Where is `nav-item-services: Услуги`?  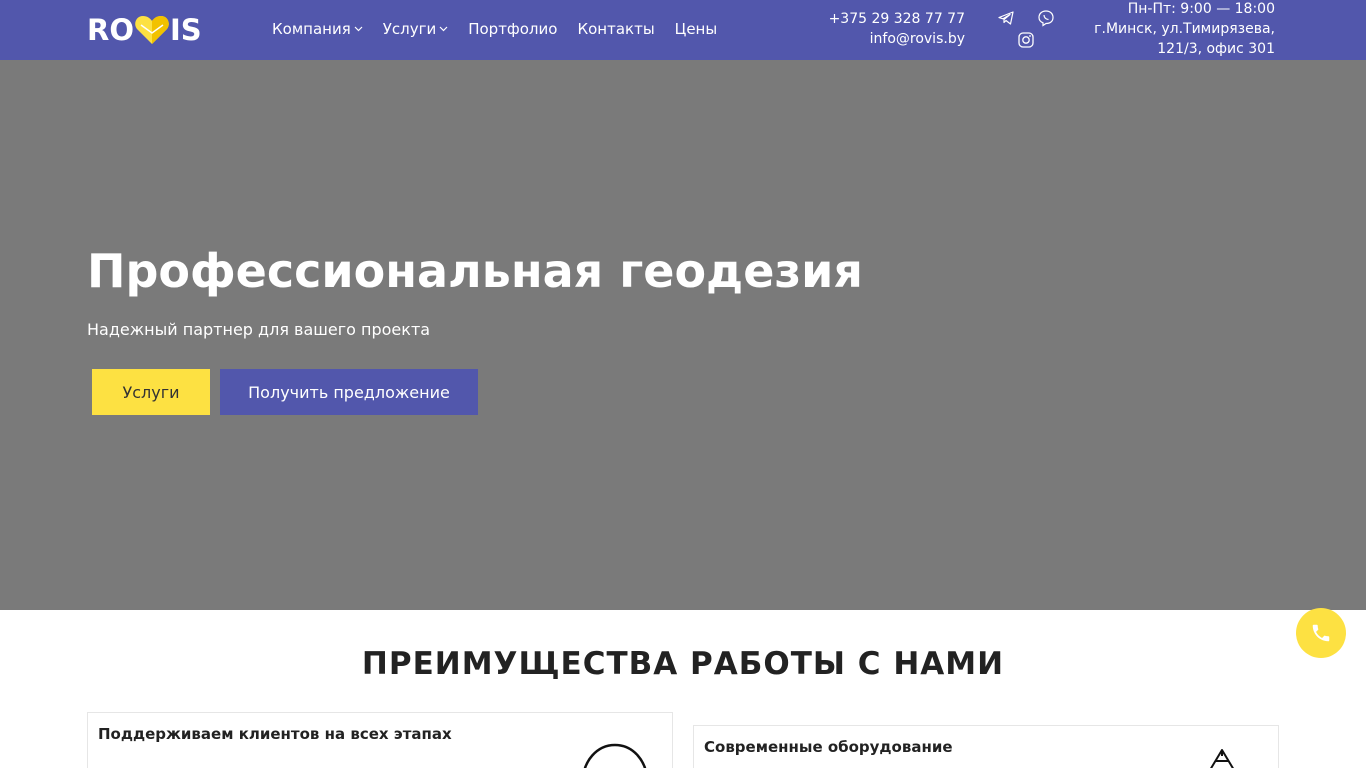 nav-item-services: Услуги is located at coordinates (415, 29).